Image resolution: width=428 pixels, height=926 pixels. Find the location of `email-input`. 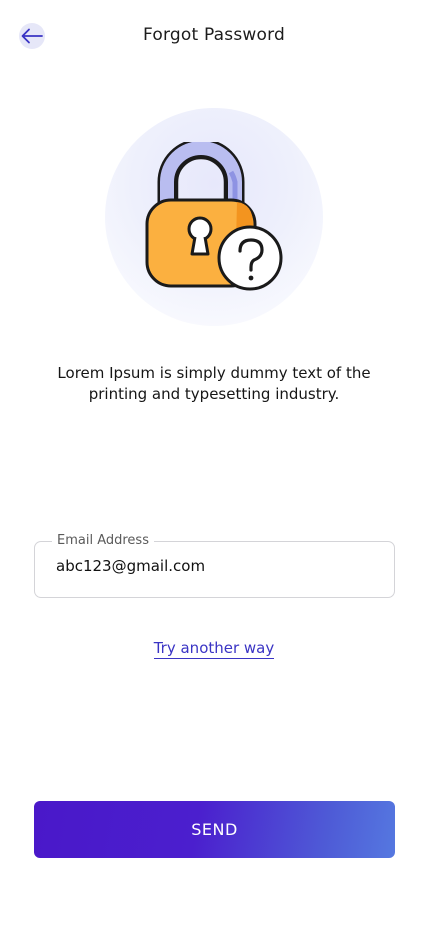

email-input is located at coordinates (216, 566).